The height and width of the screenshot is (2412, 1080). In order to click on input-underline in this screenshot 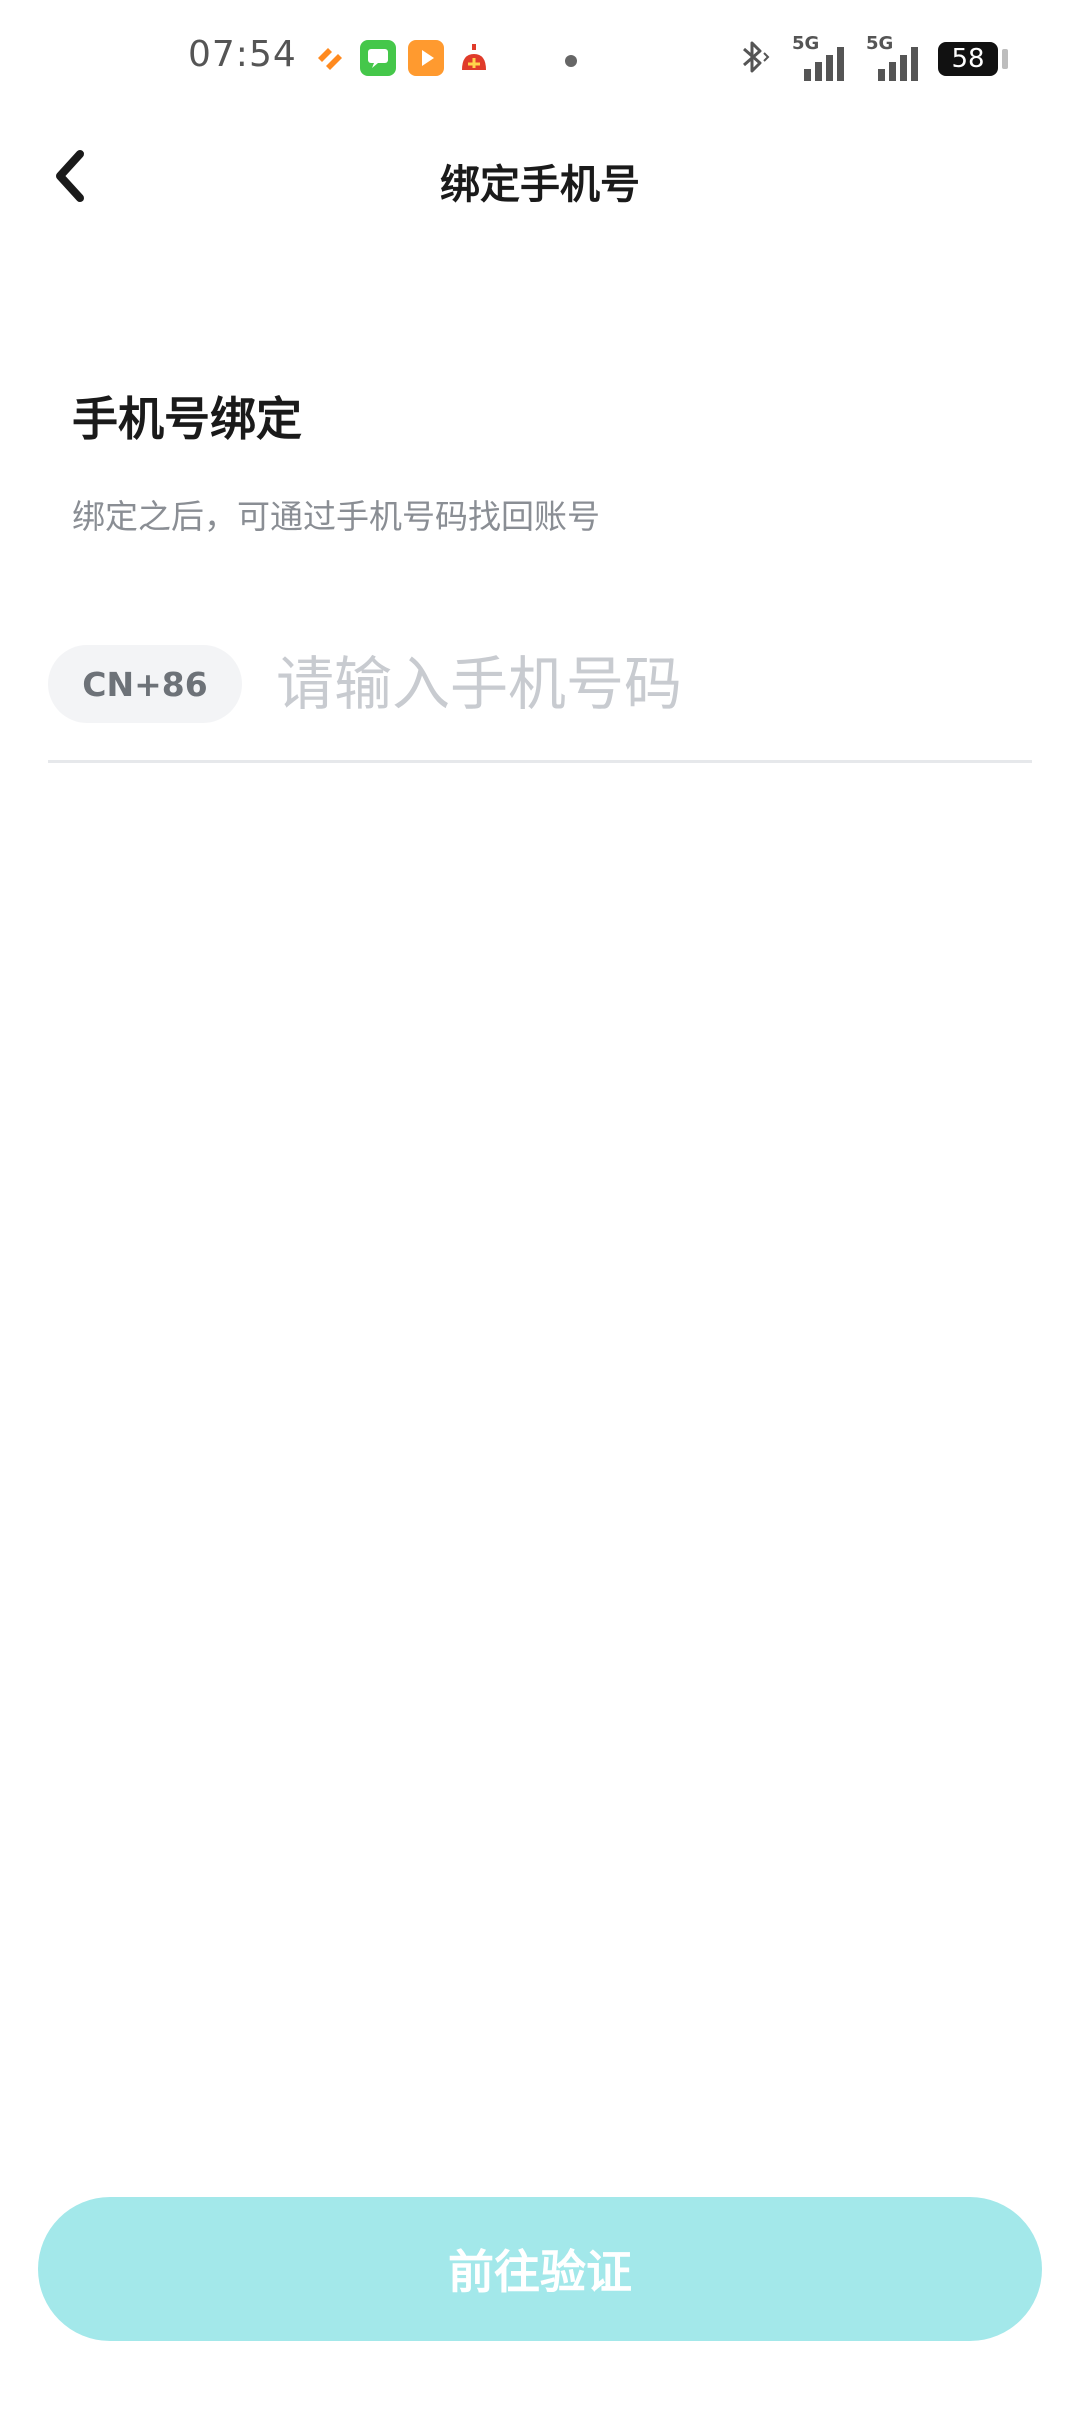, I will do `click(540, 761)`.